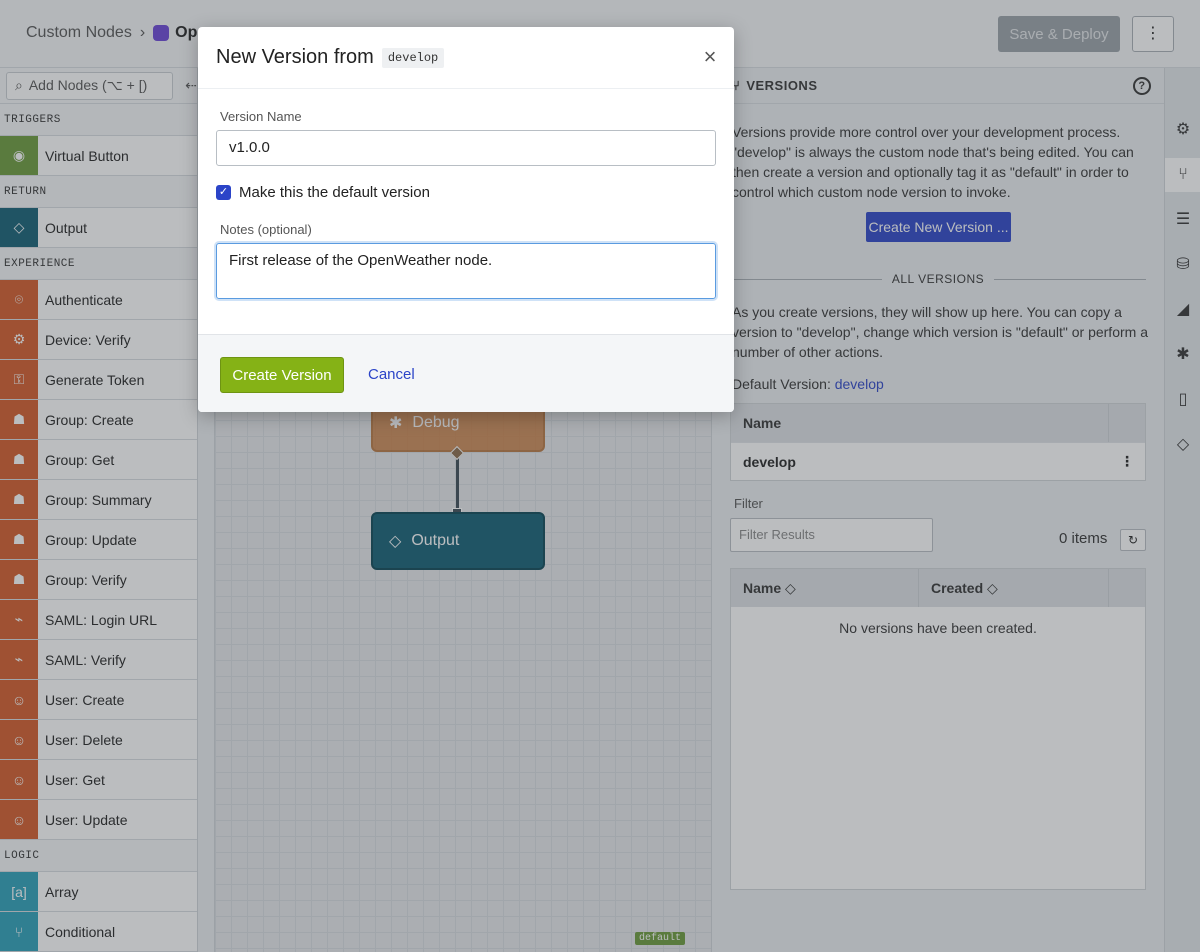 This screenshot has width=1200, height=952. Describe the element at coordinates (282, 375) in the screenshot. I see `create-version-button: Create Version` at that location.